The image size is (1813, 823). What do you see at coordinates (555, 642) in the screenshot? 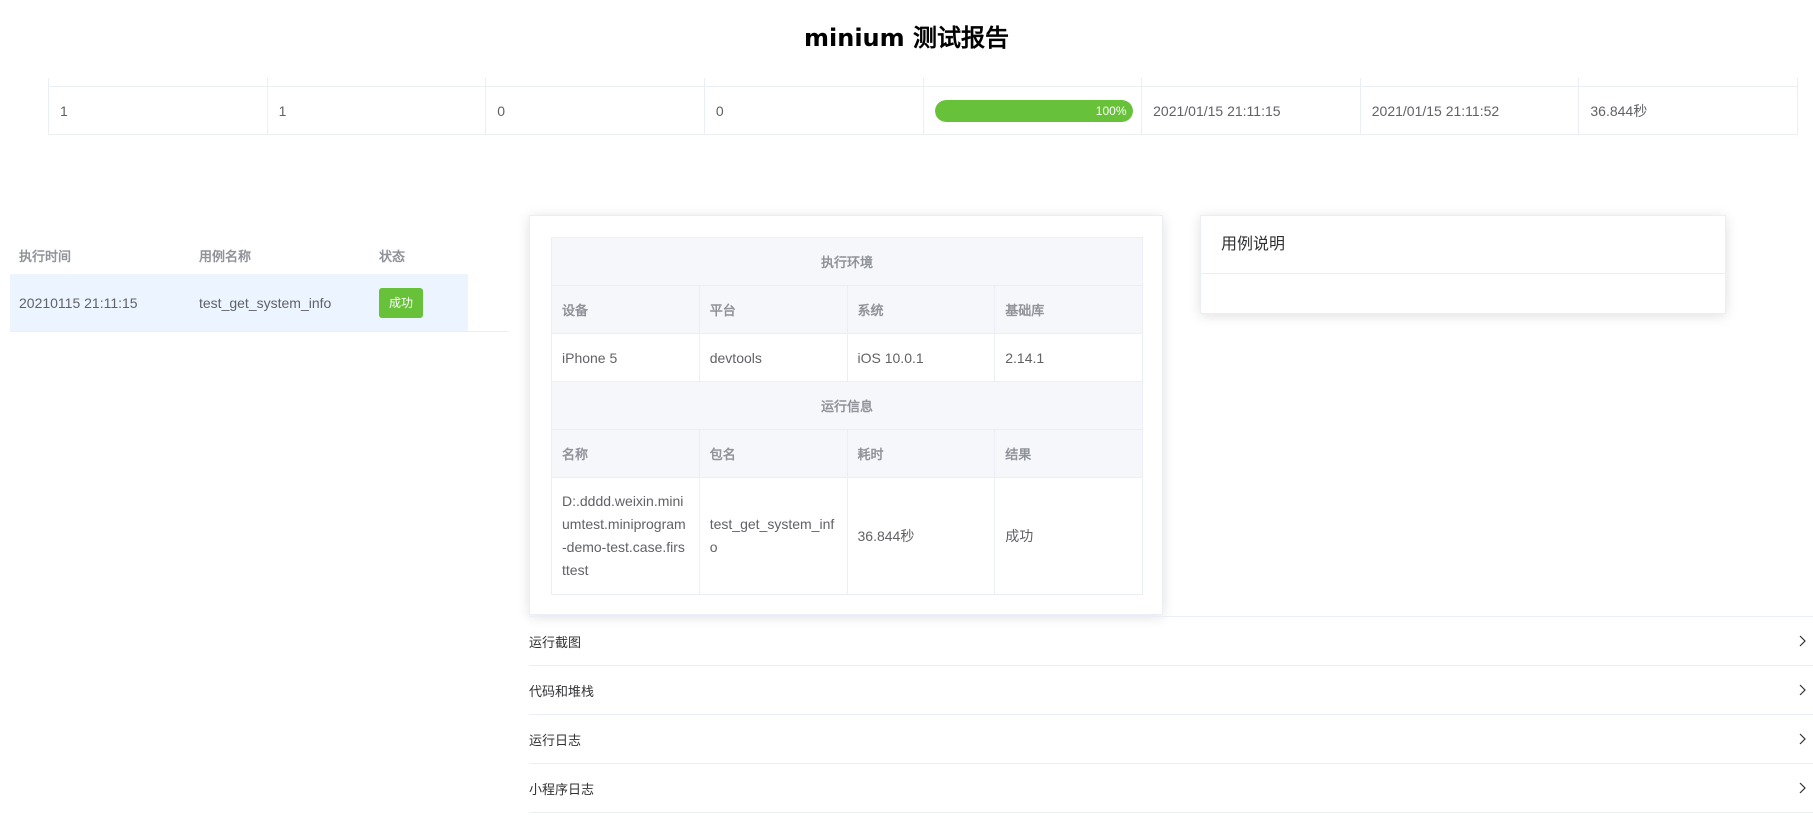
I see `collapse-label: 运行截图` at bounding box center [555, 642].